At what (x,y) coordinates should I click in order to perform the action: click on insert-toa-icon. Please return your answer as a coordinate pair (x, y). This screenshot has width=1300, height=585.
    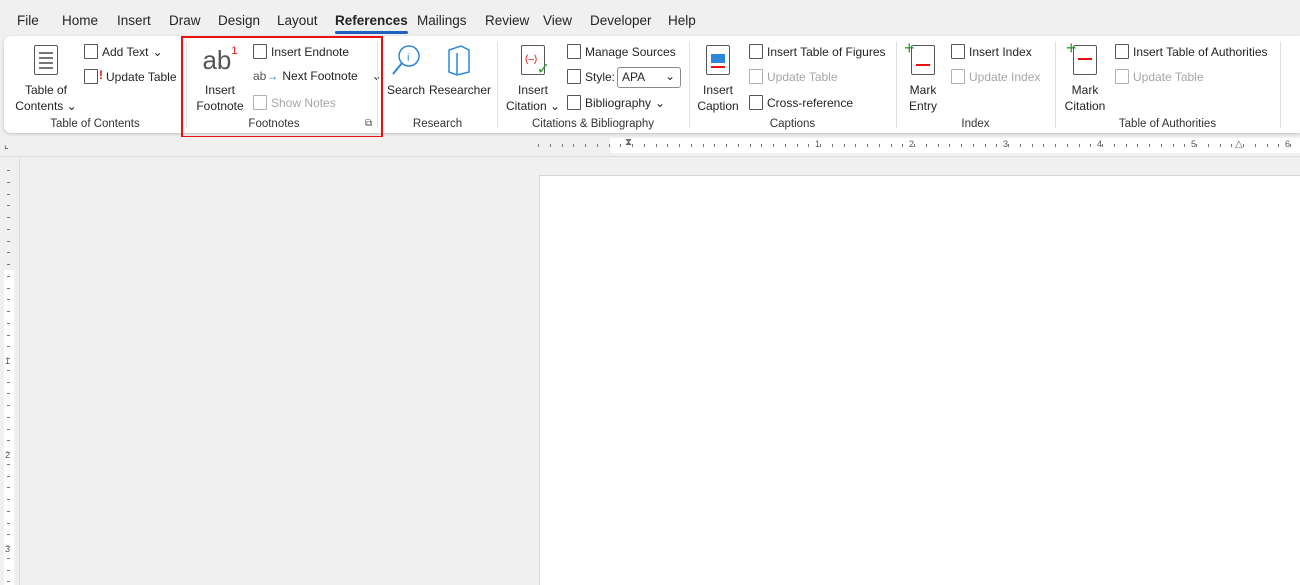
    Looking at the image, I should click on (1122, 51).